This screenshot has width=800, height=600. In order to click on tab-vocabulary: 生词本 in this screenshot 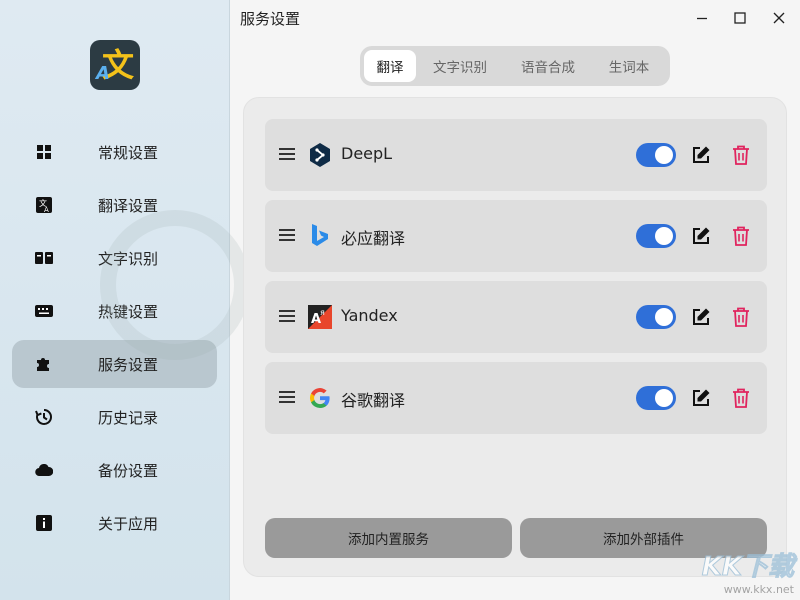, I will do `click(629, 66)`.